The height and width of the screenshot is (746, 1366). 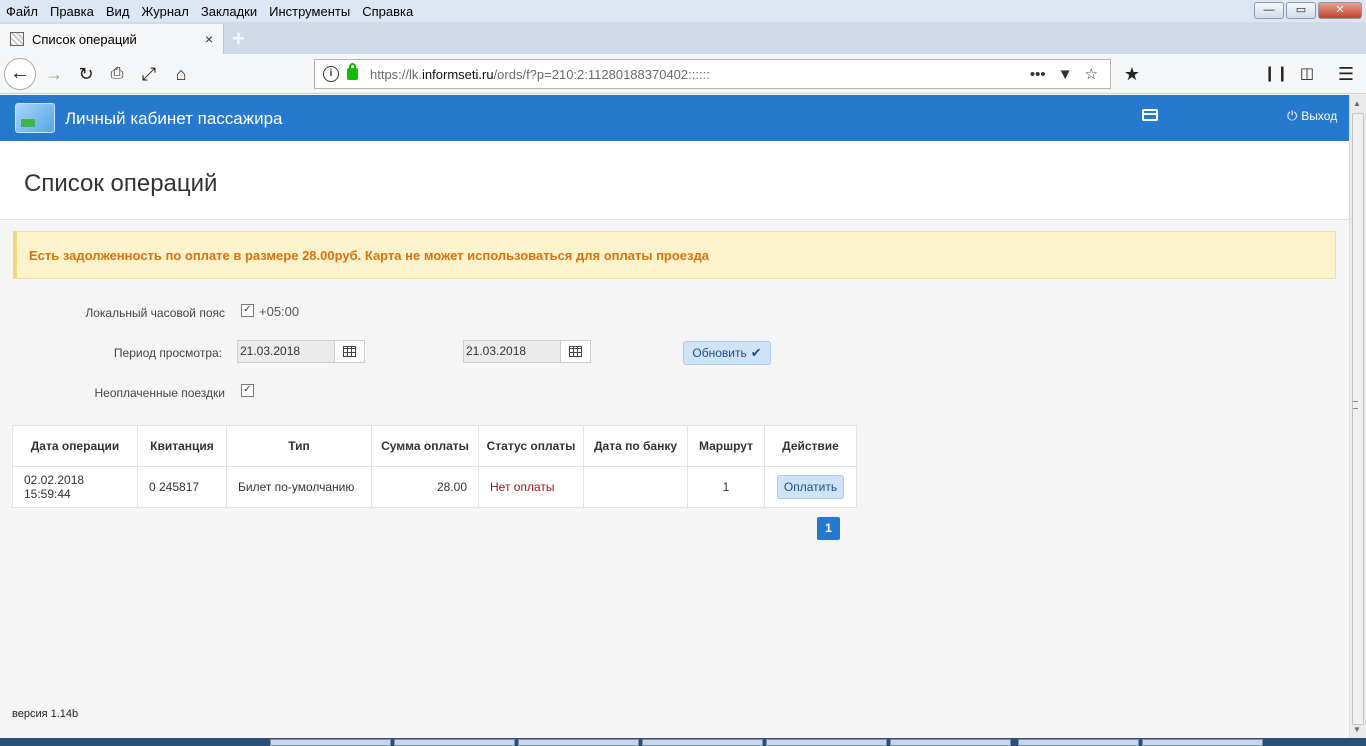 I want to click on menu-tools: Инструменты, so click(x=309, y=11).